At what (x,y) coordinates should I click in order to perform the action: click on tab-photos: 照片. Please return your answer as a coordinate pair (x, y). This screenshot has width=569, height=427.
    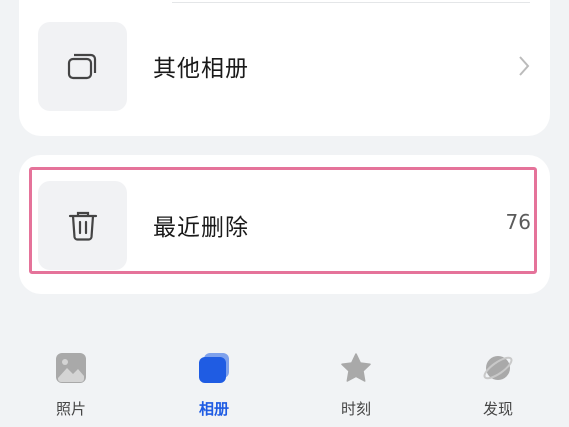
    Looking at the image, I should click on (71, 382).